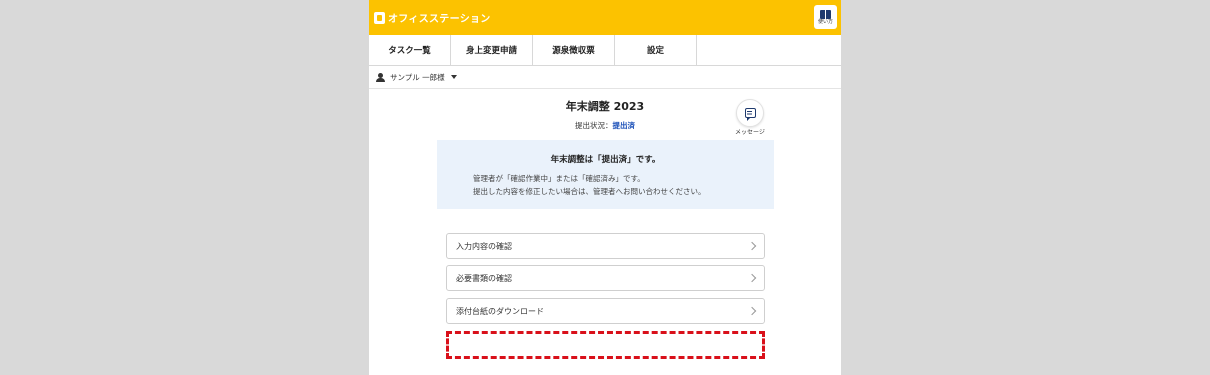  I want to click on logo-icon, so click(379, 17).